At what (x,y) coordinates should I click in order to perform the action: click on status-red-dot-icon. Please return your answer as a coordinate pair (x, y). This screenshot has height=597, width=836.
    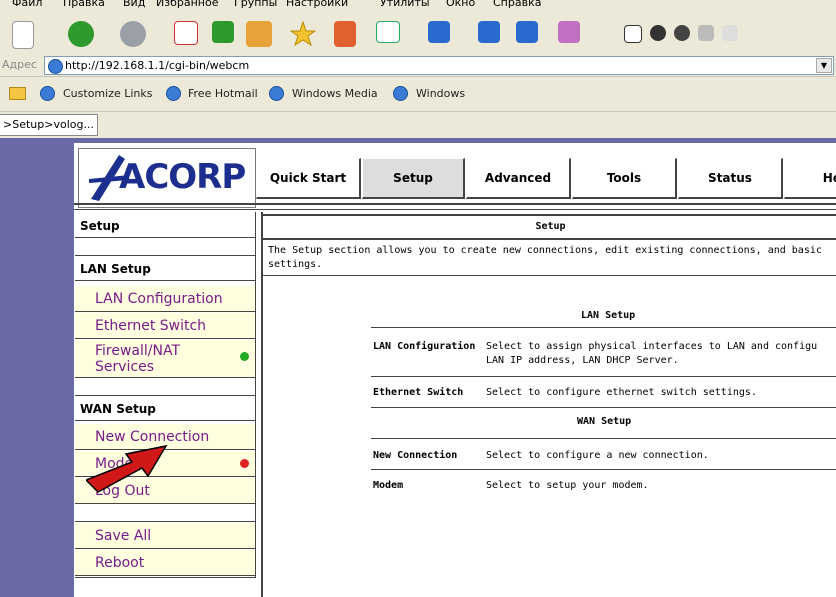
    Looking at the image, I should click on (244, 463).